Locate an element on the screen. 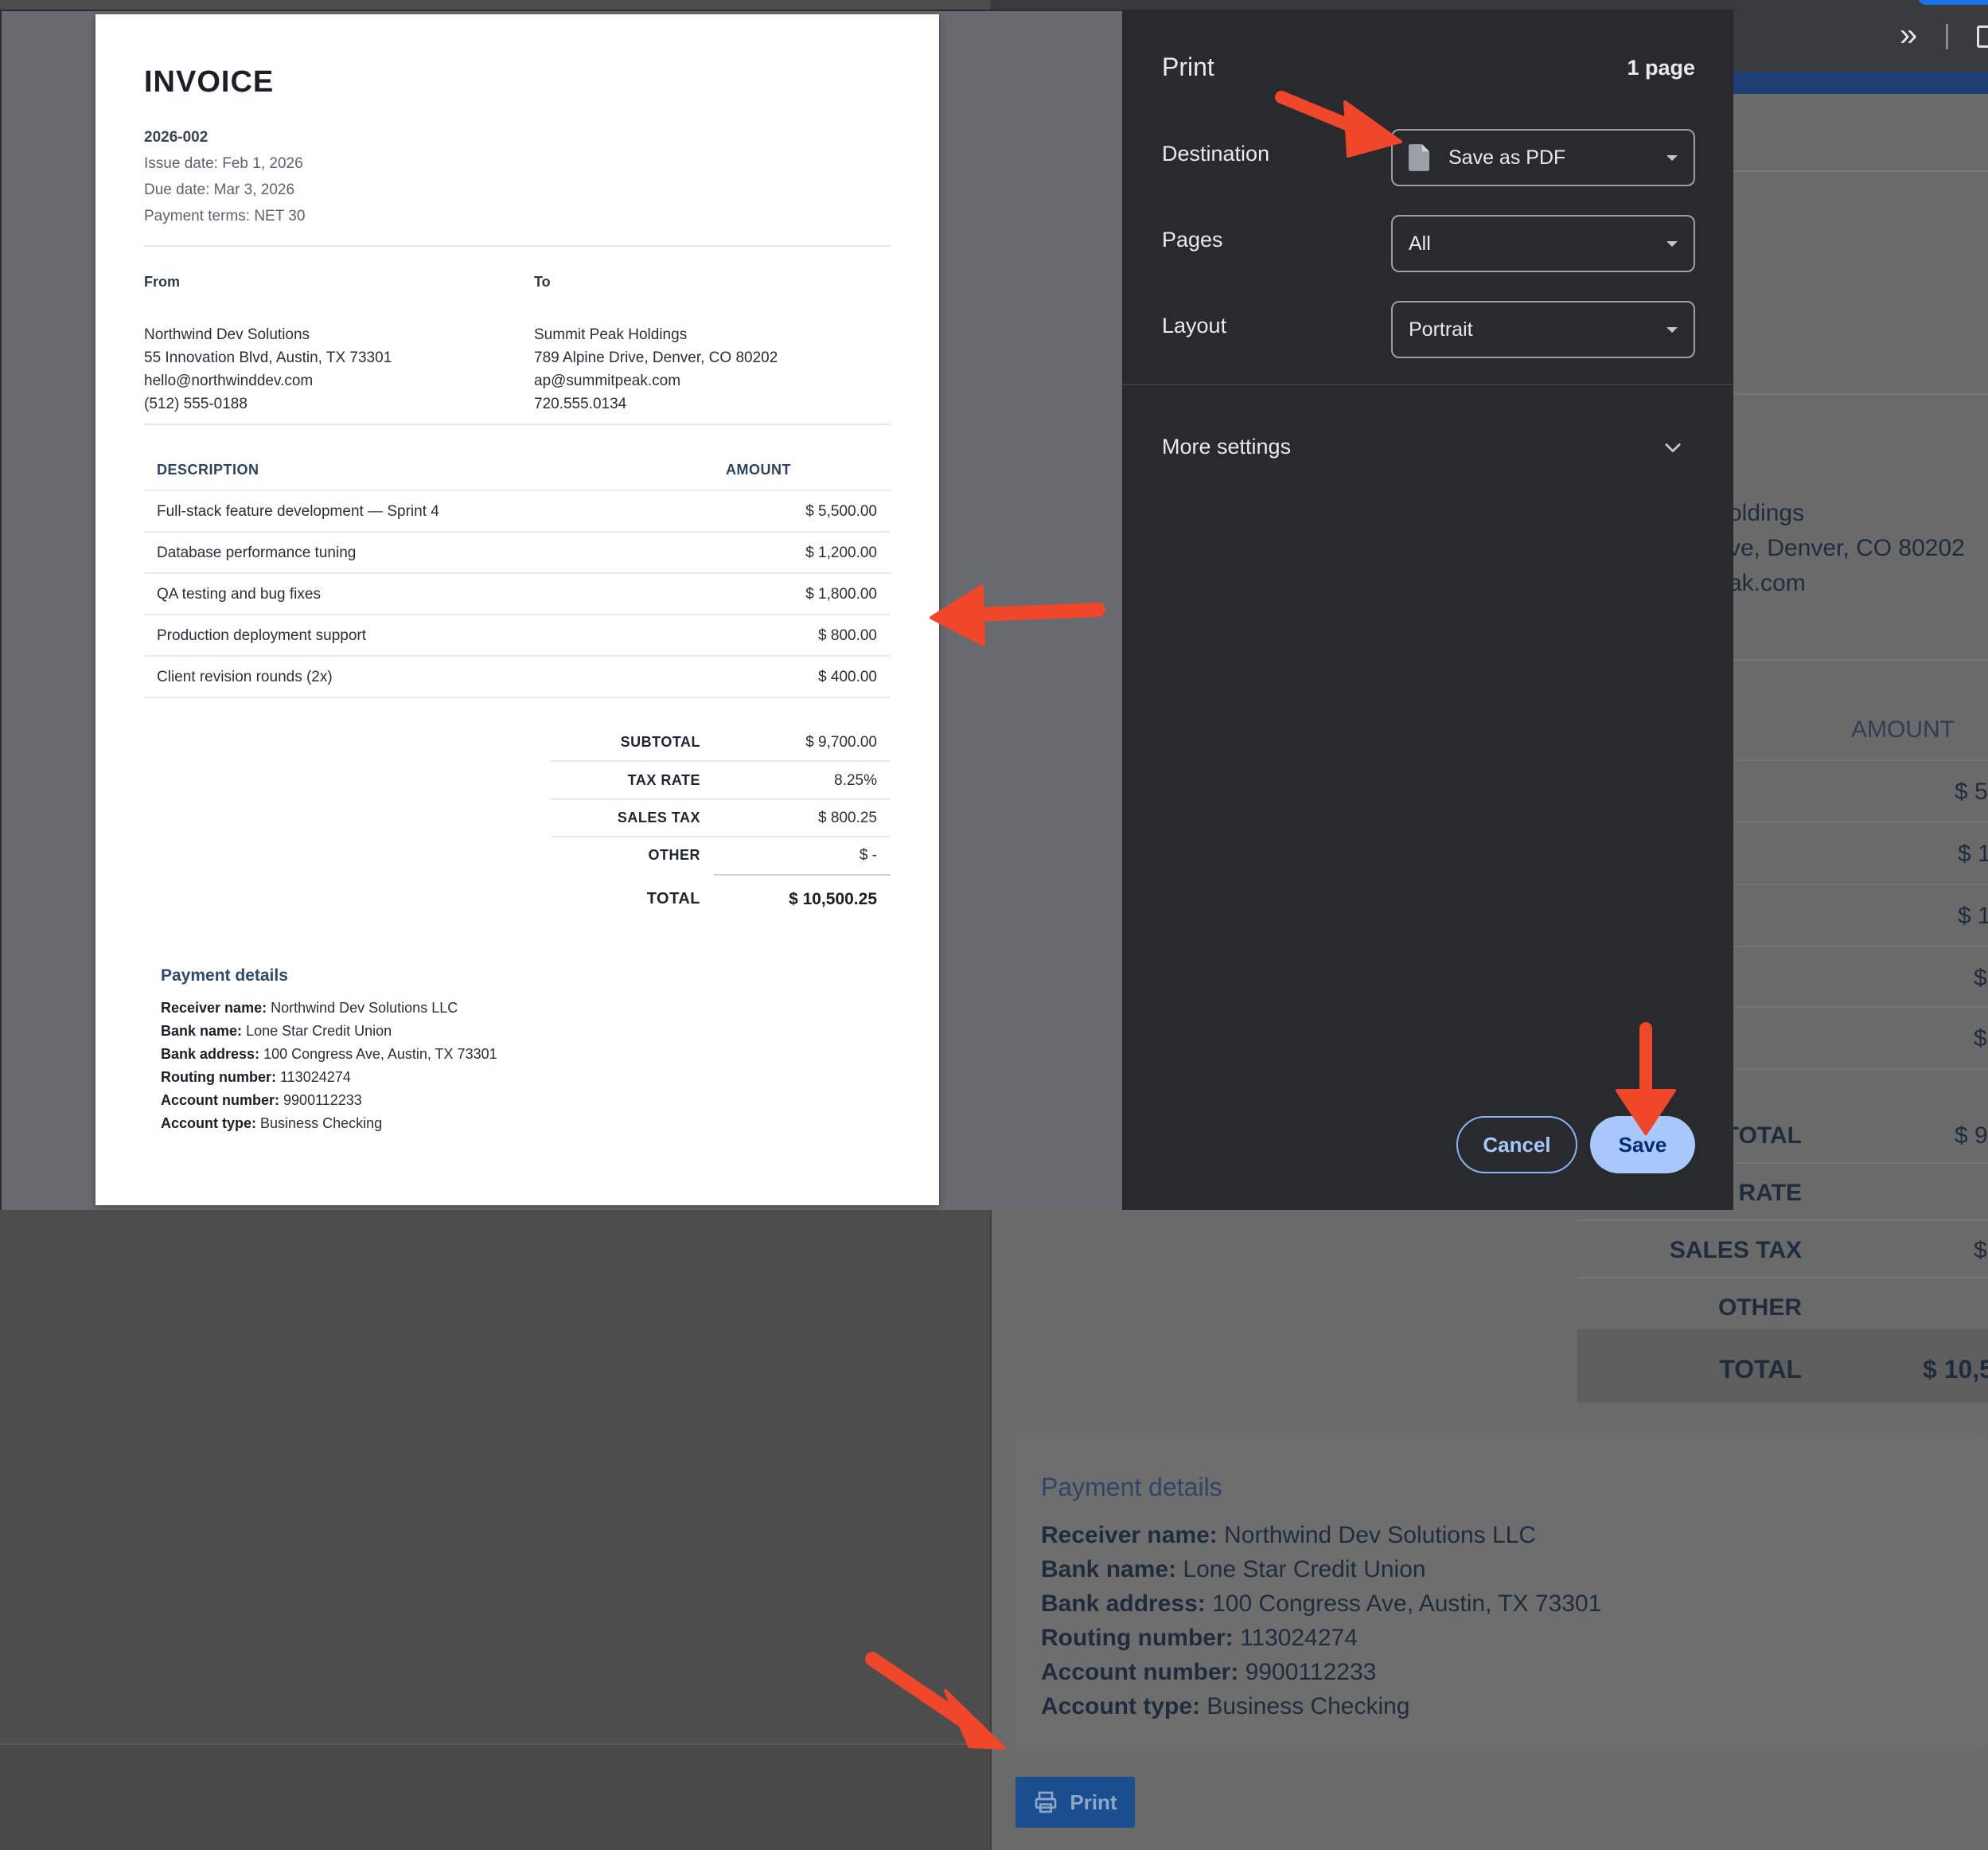  bg-address-line: ak.com is located at coordinates (1767, 583).